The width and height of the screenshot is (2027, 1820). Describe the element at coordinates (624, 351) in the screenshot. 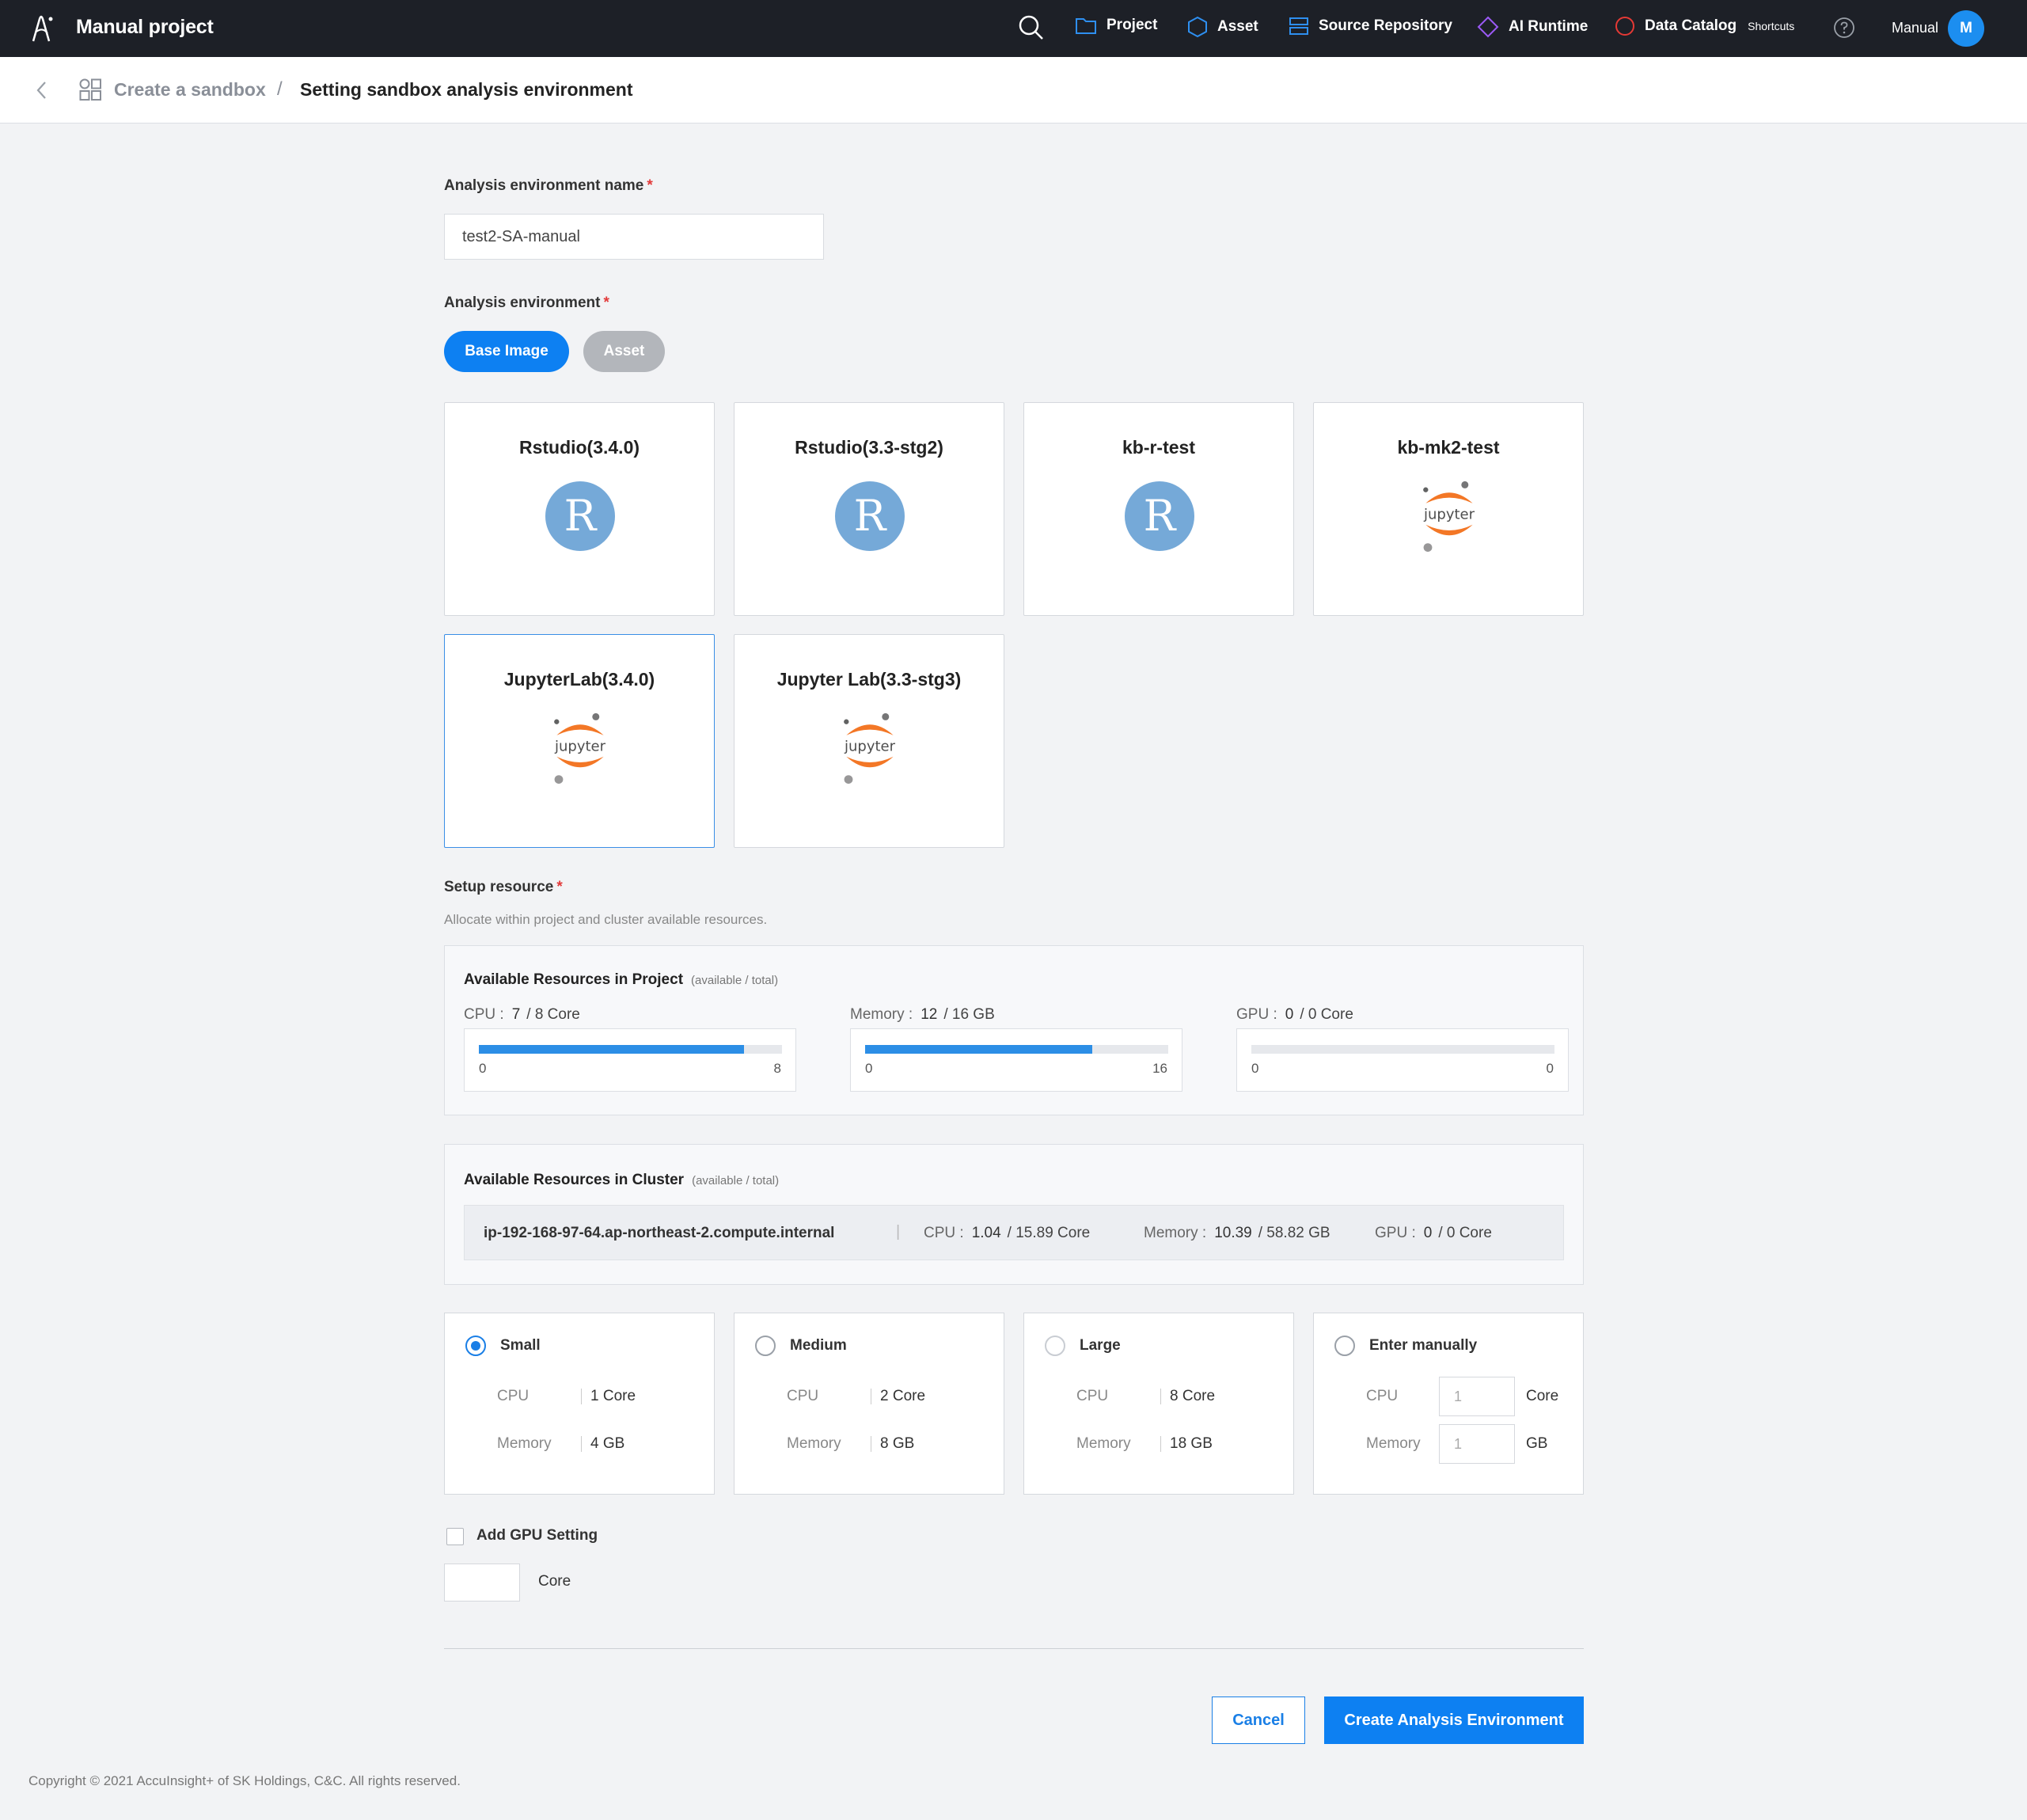

I see `tab-asset: Asset` at that location.